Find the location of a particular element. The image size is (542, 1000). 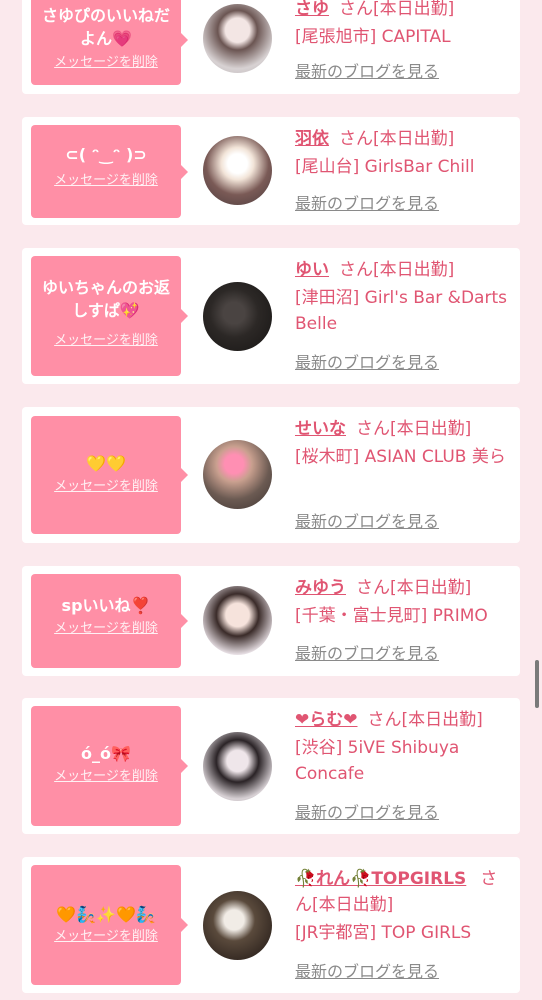

profile-name-link: さゆ is located at coordinates (312, 9).